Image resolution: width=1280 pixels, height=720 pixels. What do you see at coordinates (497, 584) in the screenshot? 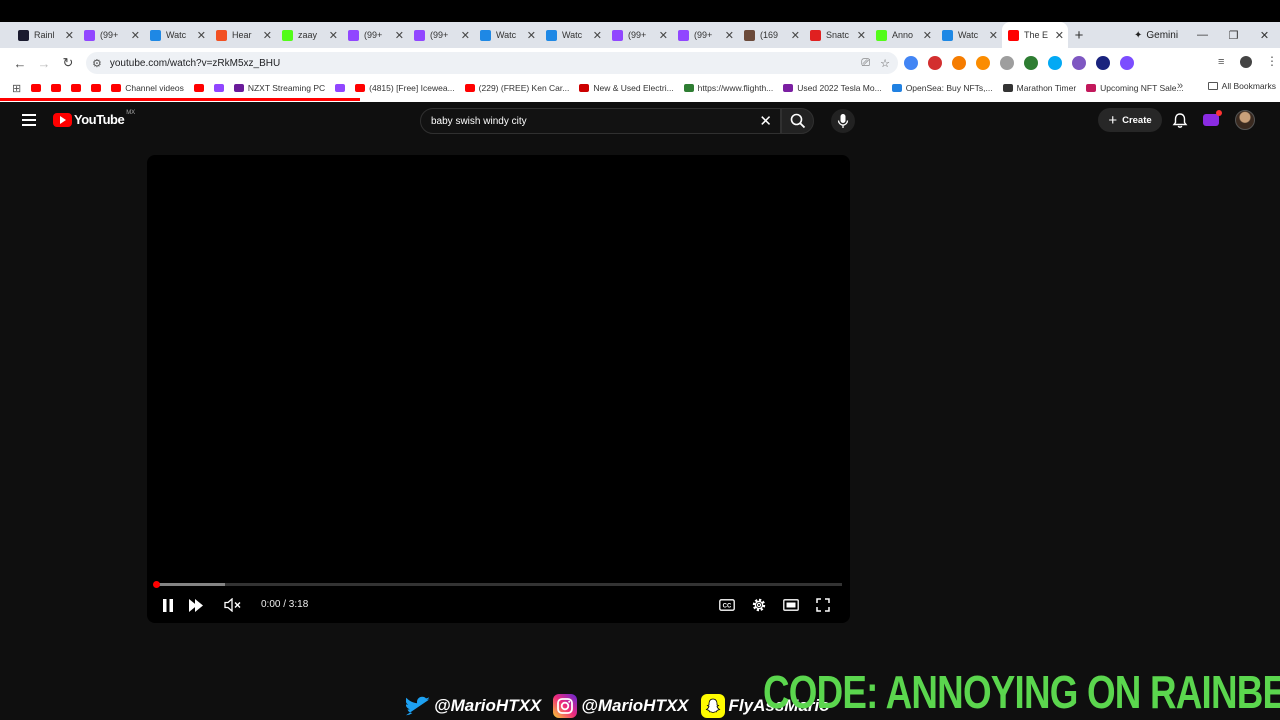
I see `progress-bar` at bounding box center [497, 584].